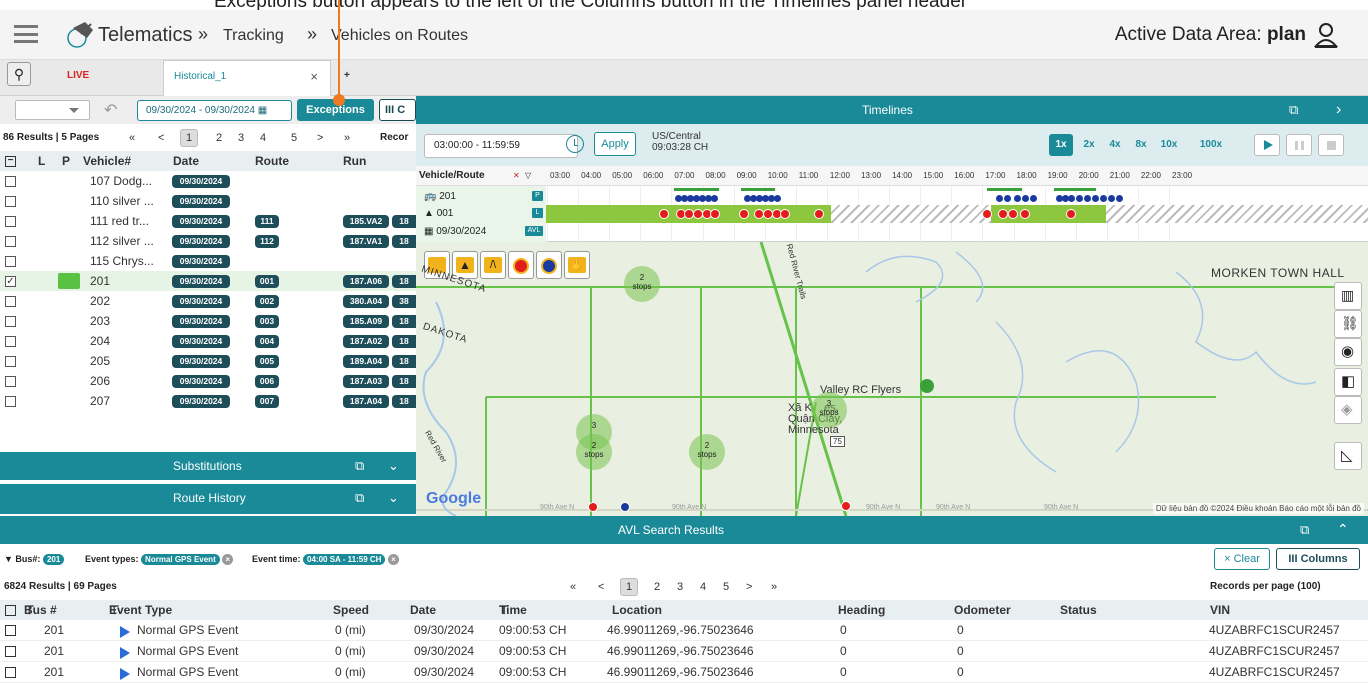 This screenshot has height=683, width=1368. I want to click on map-pin-icon, so click(927, 386).